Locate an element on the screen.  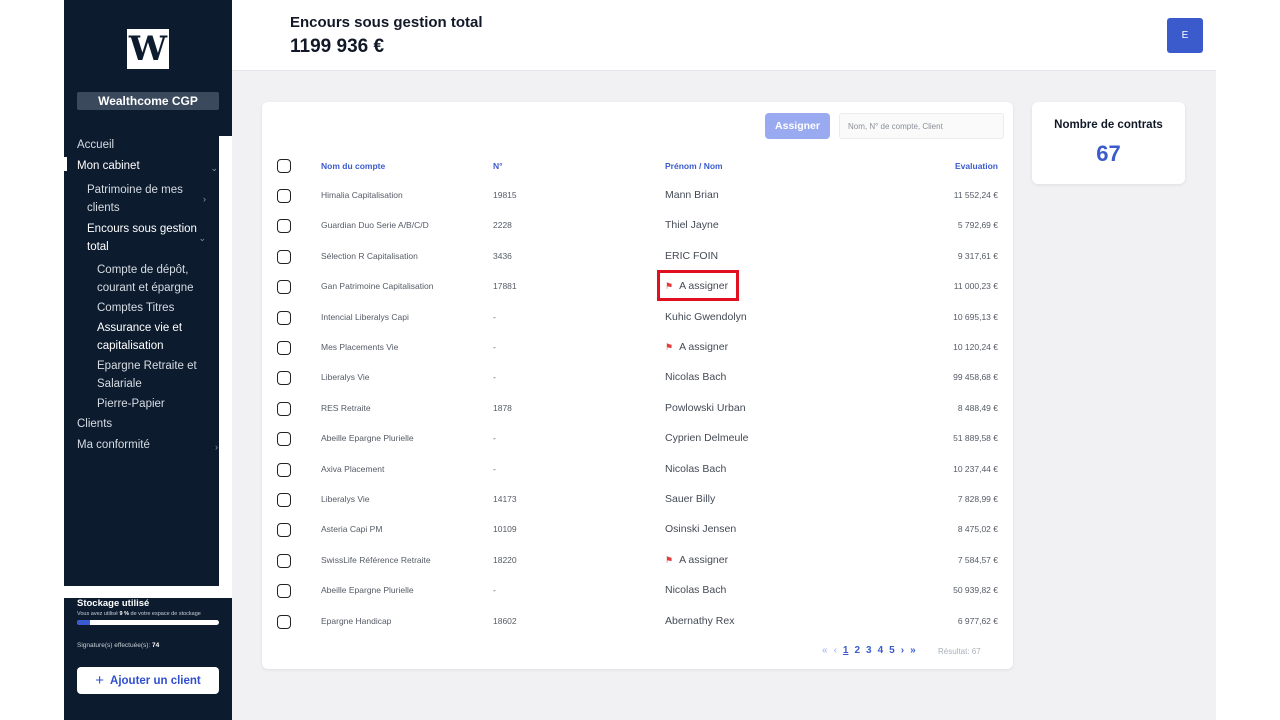
client-name: Thiel Jayne is located at coordinates (692, 225).